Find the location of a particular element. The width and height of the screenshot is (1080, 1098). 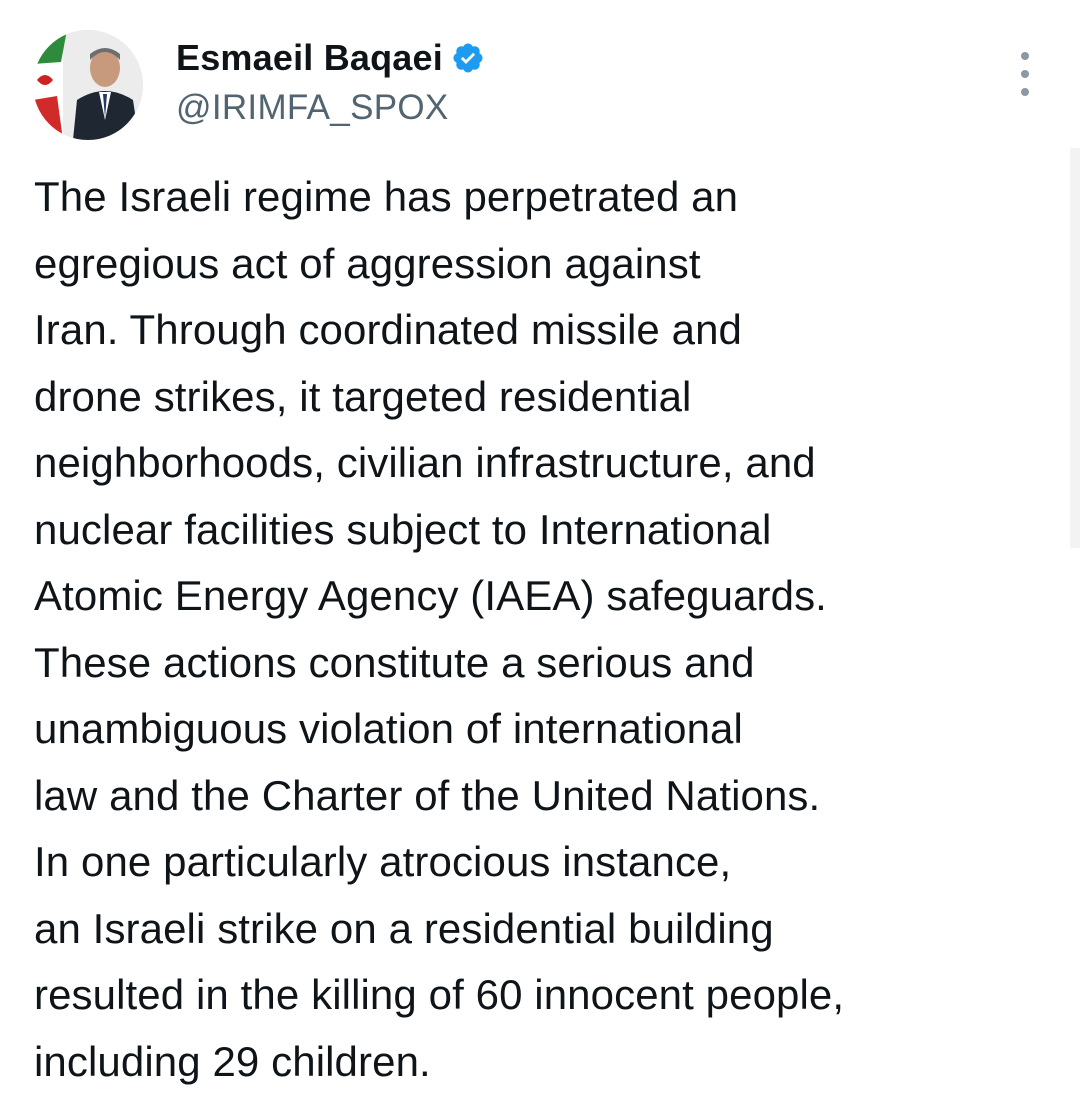

author-name-row: Esmaeil Baqaei is located at coordinates (330, 58).